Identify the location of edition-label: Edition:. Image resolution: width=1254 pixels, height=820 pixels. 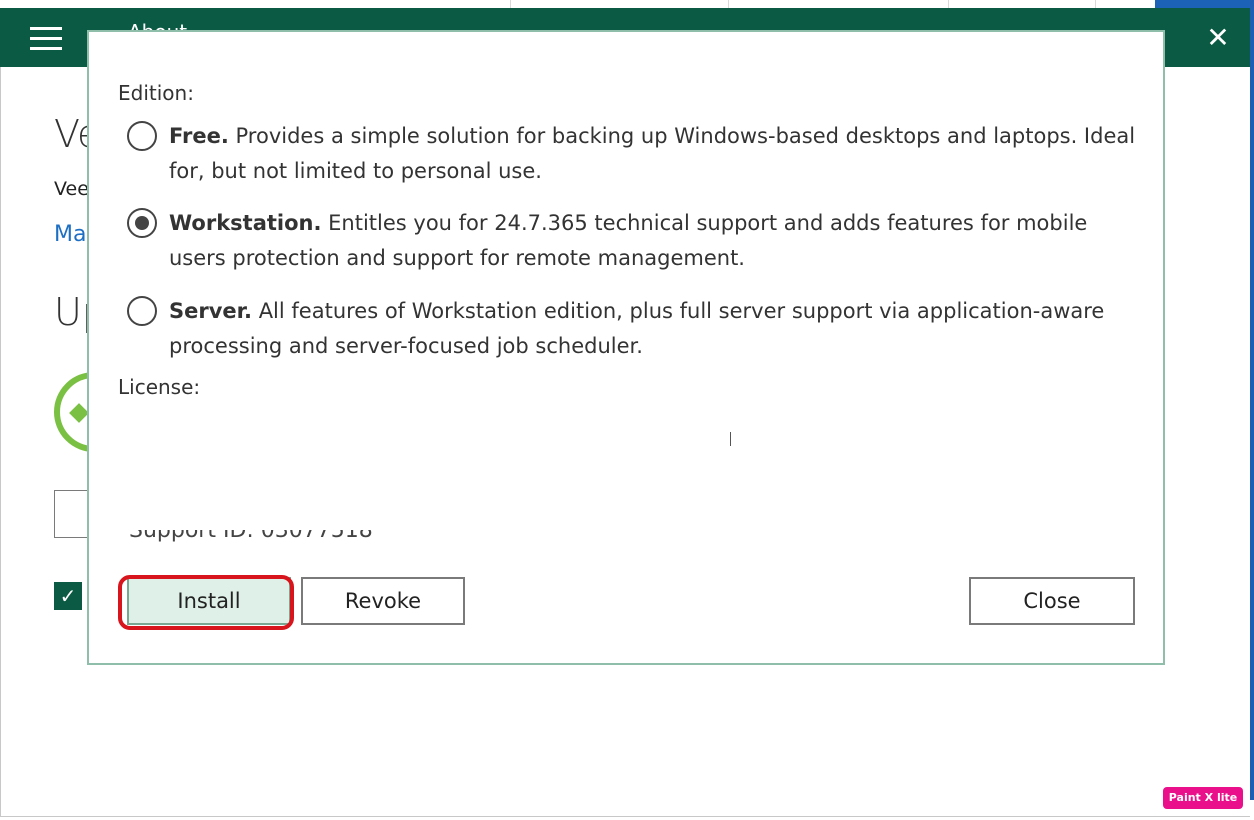
(156, 93).